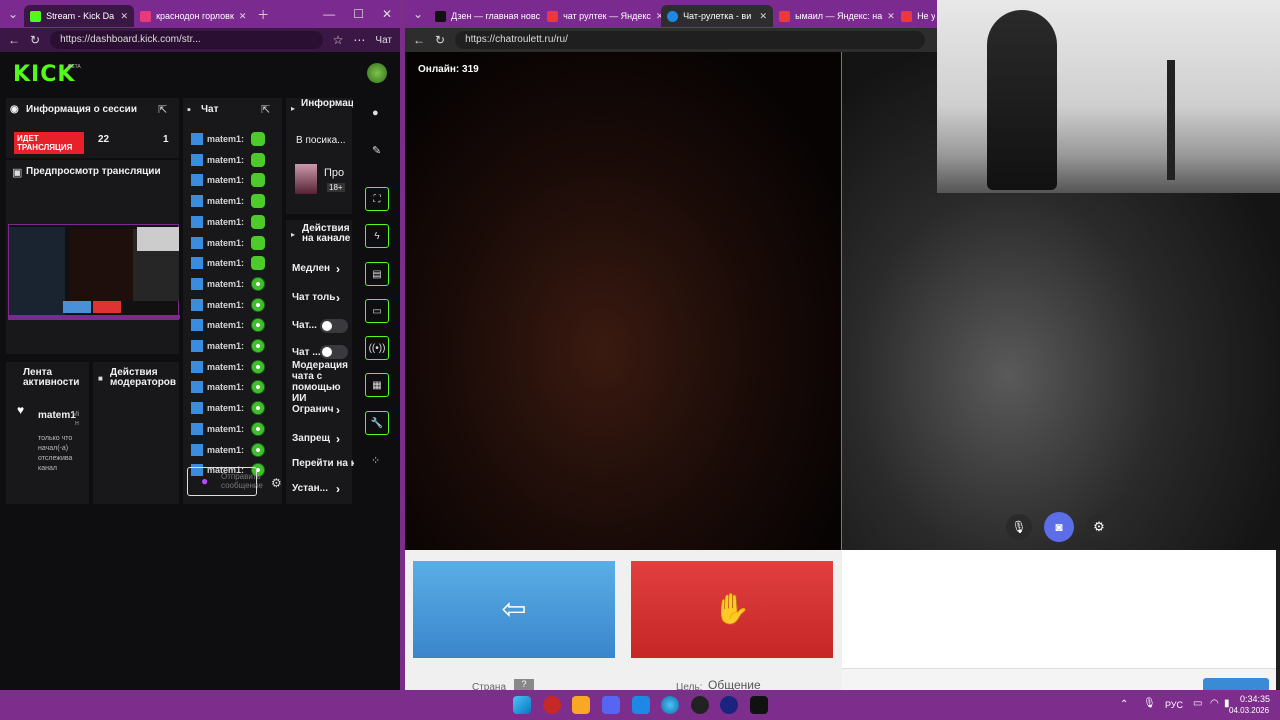 This screenshot has height=720, width=1280. What do you see at coordinates (700, 705) in the screenshot?
I see `obs-icon` at bounding box center [700, 705].